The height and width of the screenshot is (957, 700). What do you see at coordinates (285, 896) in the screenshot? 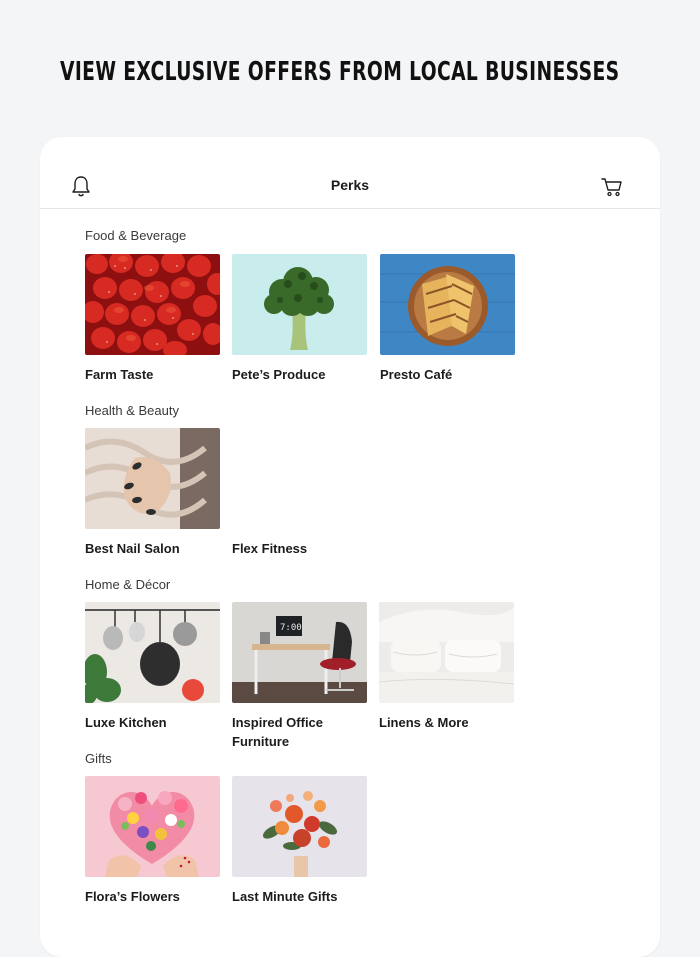
I see `business-name: Last Minute Gifts` at bounding box center [285, 896].